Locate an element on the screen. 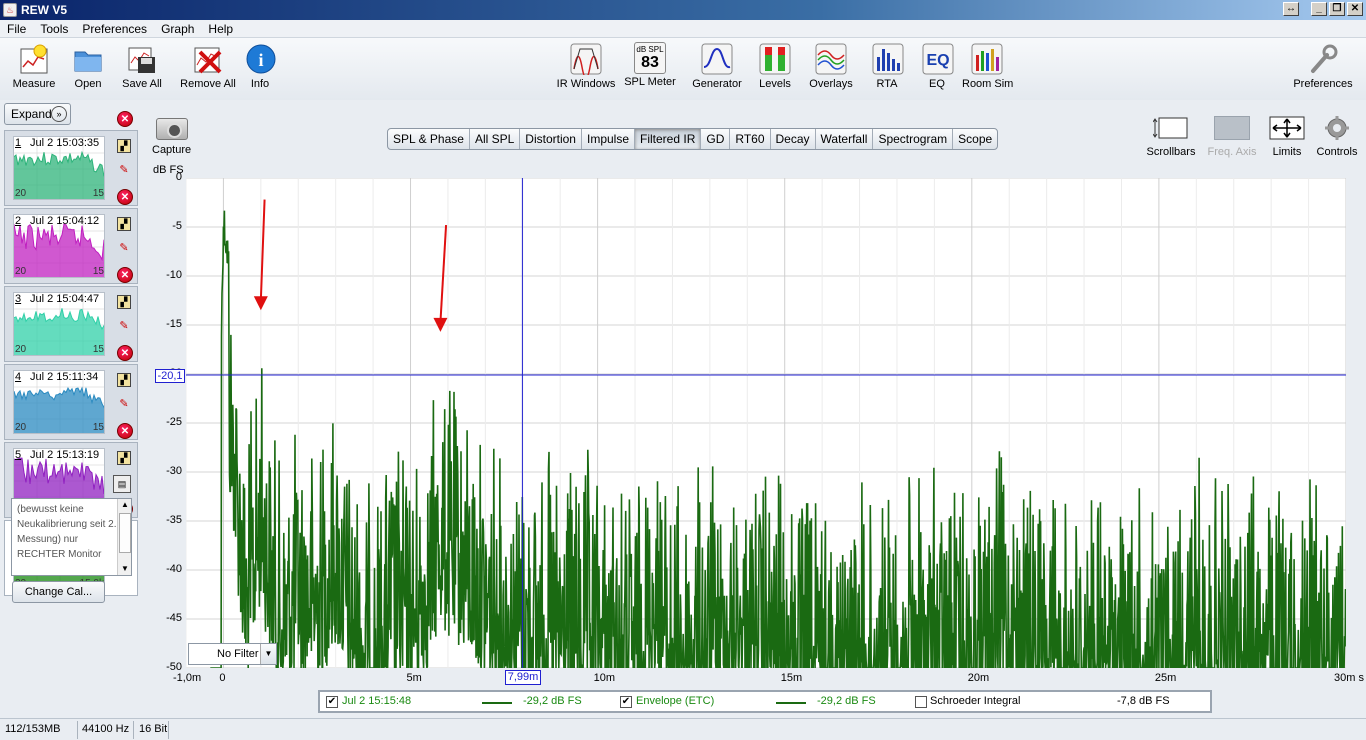 The height and width of the screenshot is (740, 1366). envelope-checkbox: ✔ is located at coordinates (626, 702).